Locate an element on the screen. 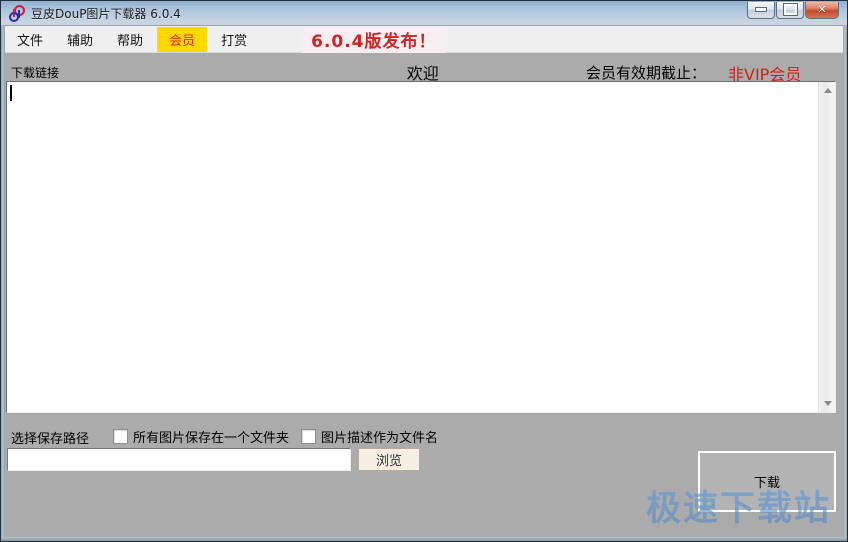 The width and height of the screenshot is (848, 542). scroll-up-button is located at coordinates (827, 90).